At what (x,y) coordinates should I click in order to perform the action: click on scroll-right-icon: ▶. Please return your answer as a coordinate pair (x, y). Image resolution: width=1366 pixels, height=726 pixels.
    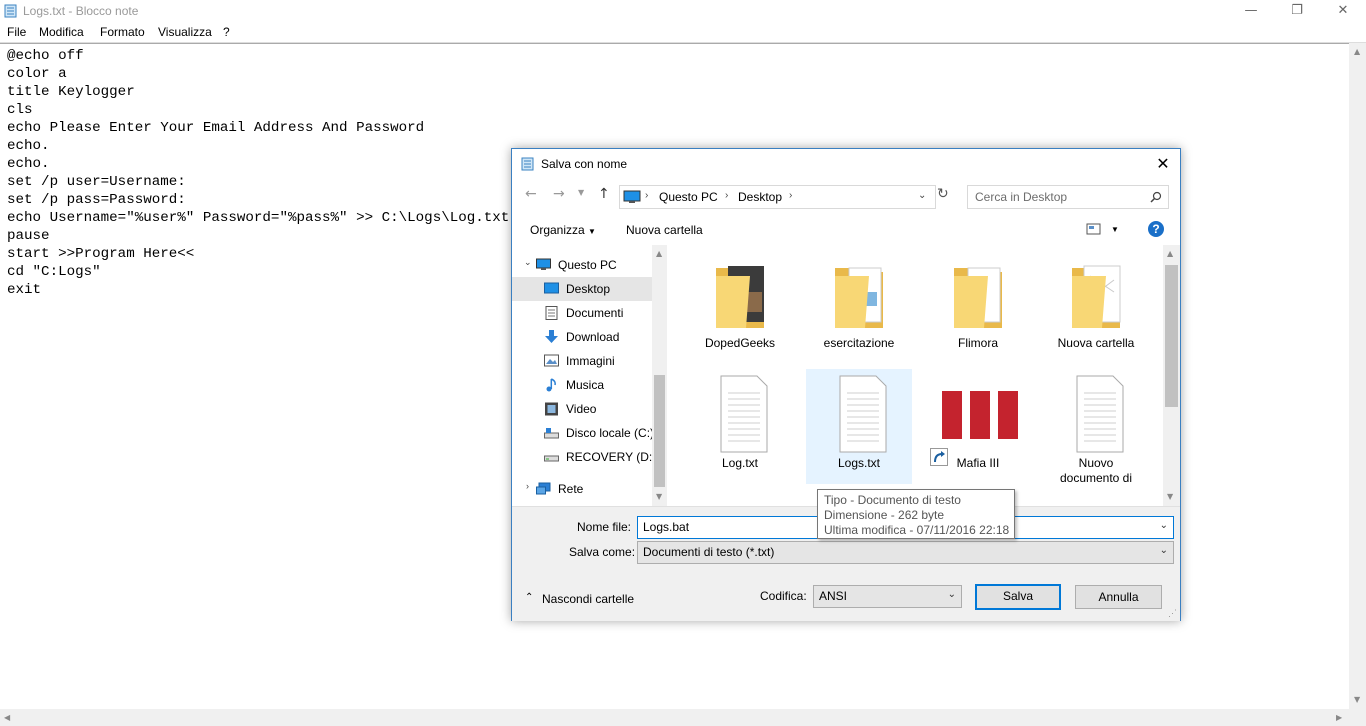
    Looking at the image, I should click on (1339, 717).